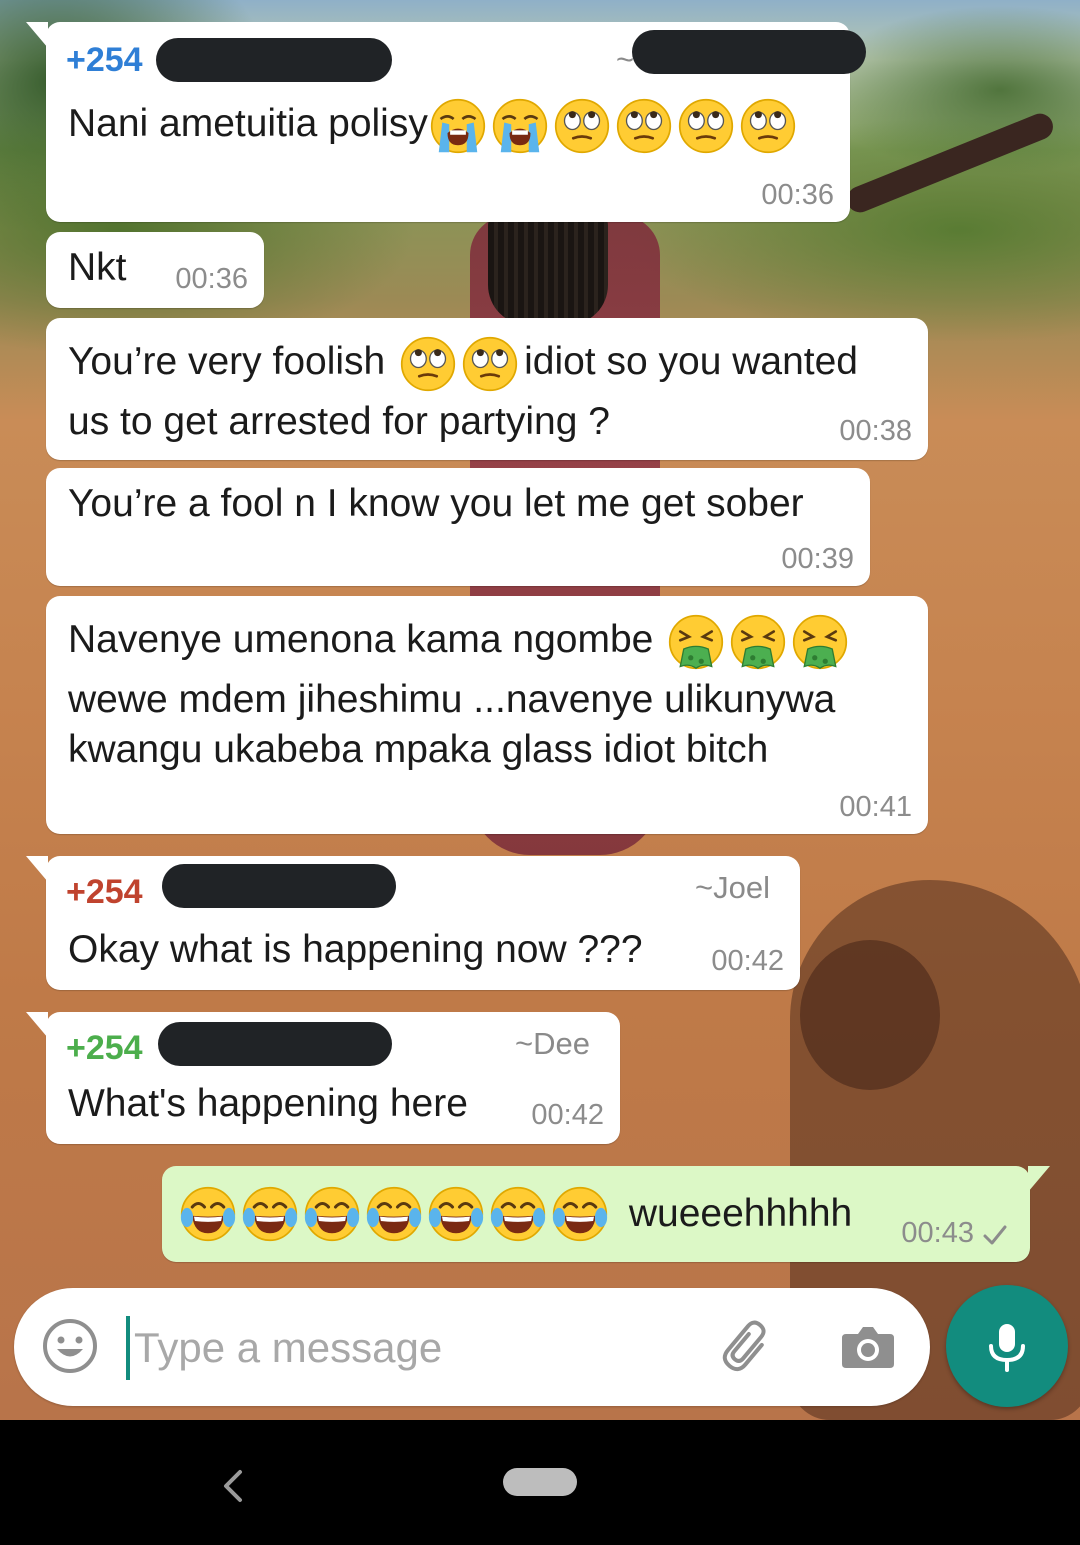 This screenshot has width=1080, height=1545. I want to click on microphone-icon, so click(1007, 1348).